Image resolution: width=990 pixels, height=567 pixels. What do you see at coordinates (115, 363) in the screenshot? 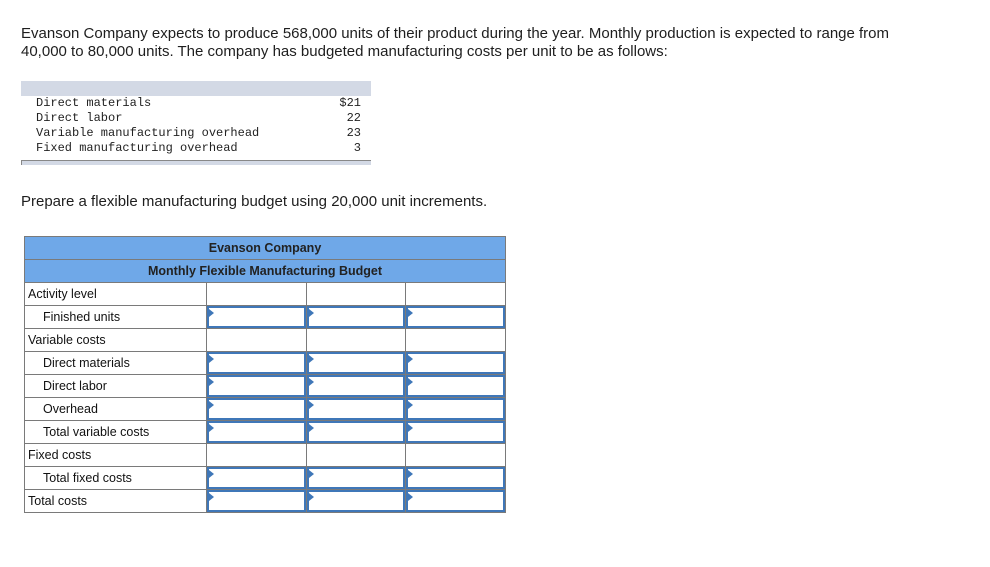
I see `budget-row-label: Direct materials` at bounding box center [115, 363].